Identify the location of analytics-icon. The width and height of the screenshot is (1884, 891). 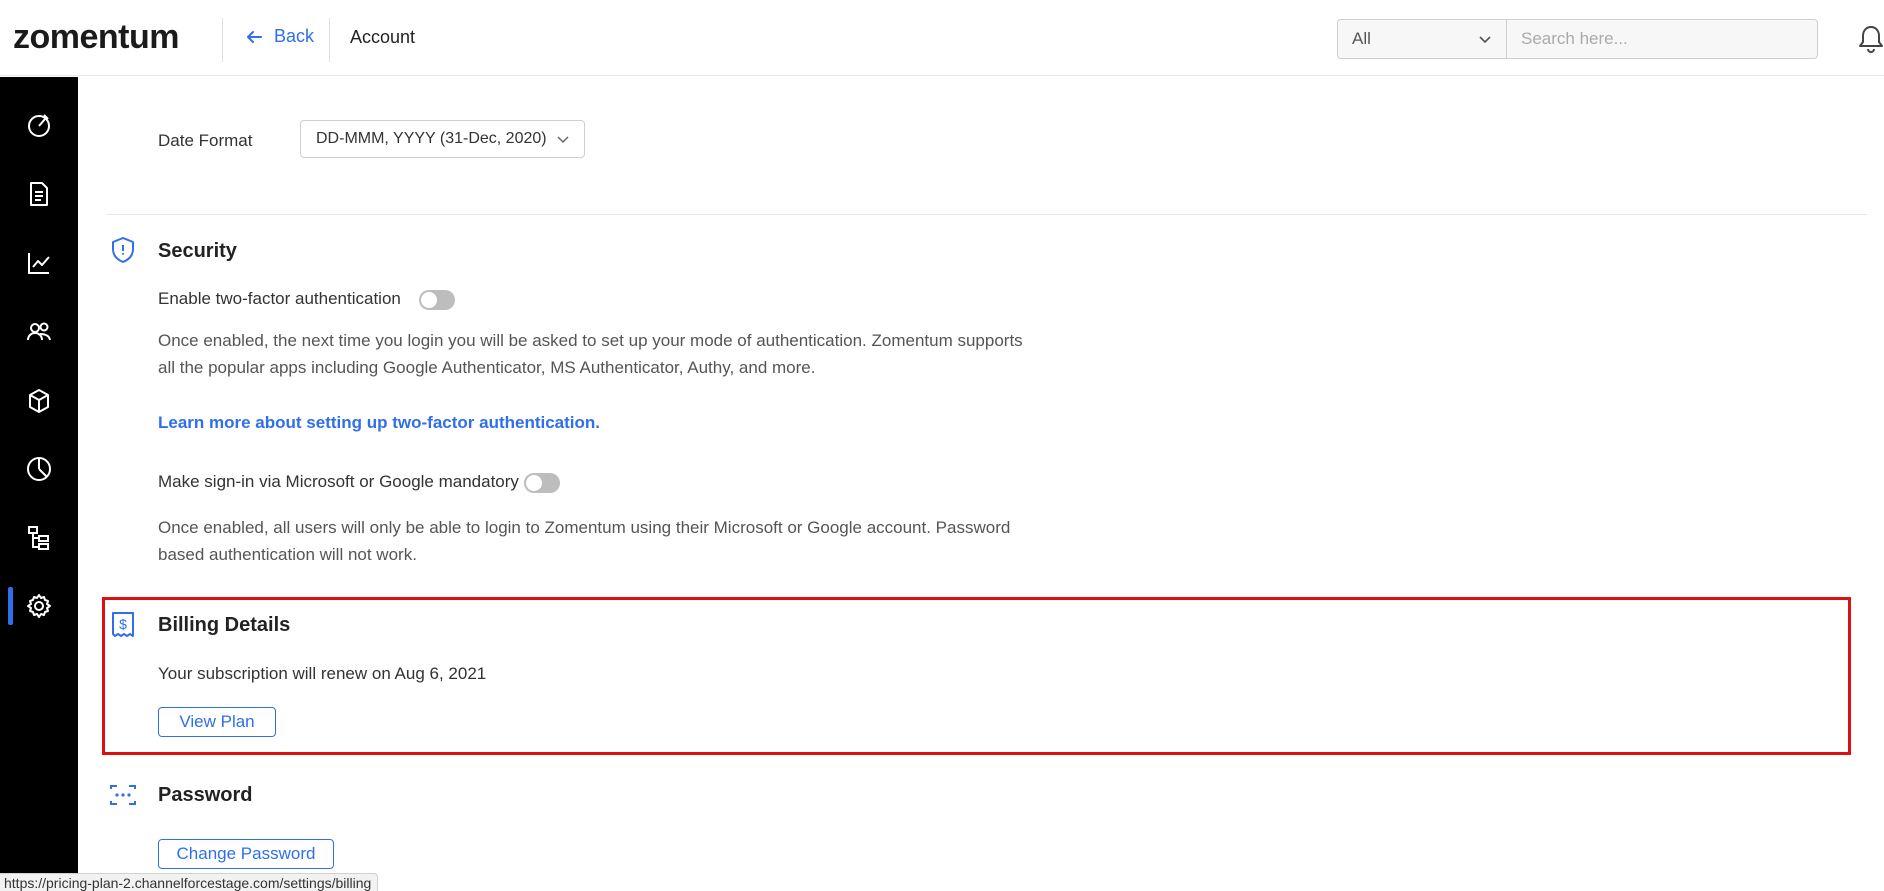
(39, 263).